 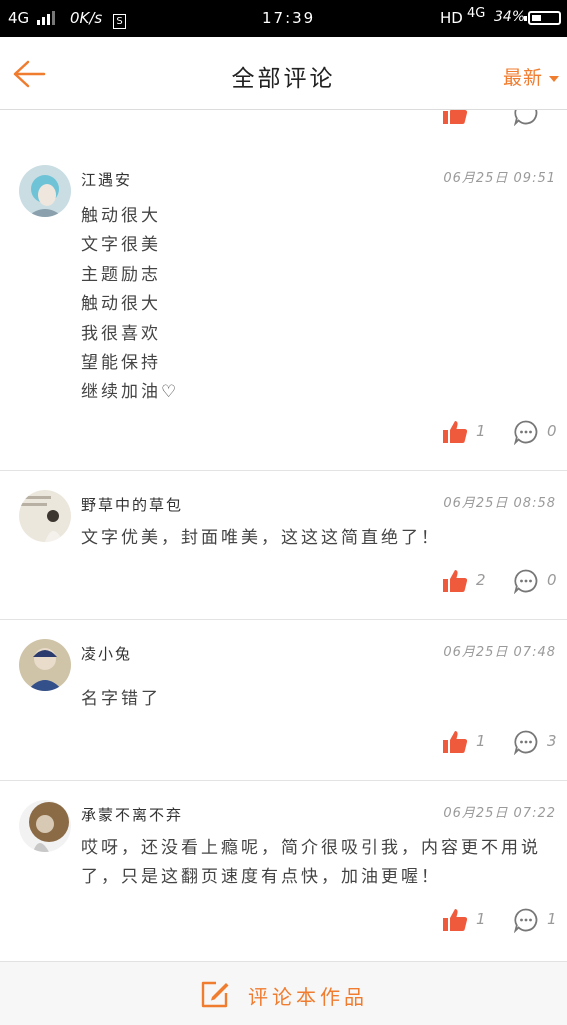 What do you see at coordinates (283, 128) in the screenshot?
I see `previous-comment-partial` at bounding box center [283, 128].